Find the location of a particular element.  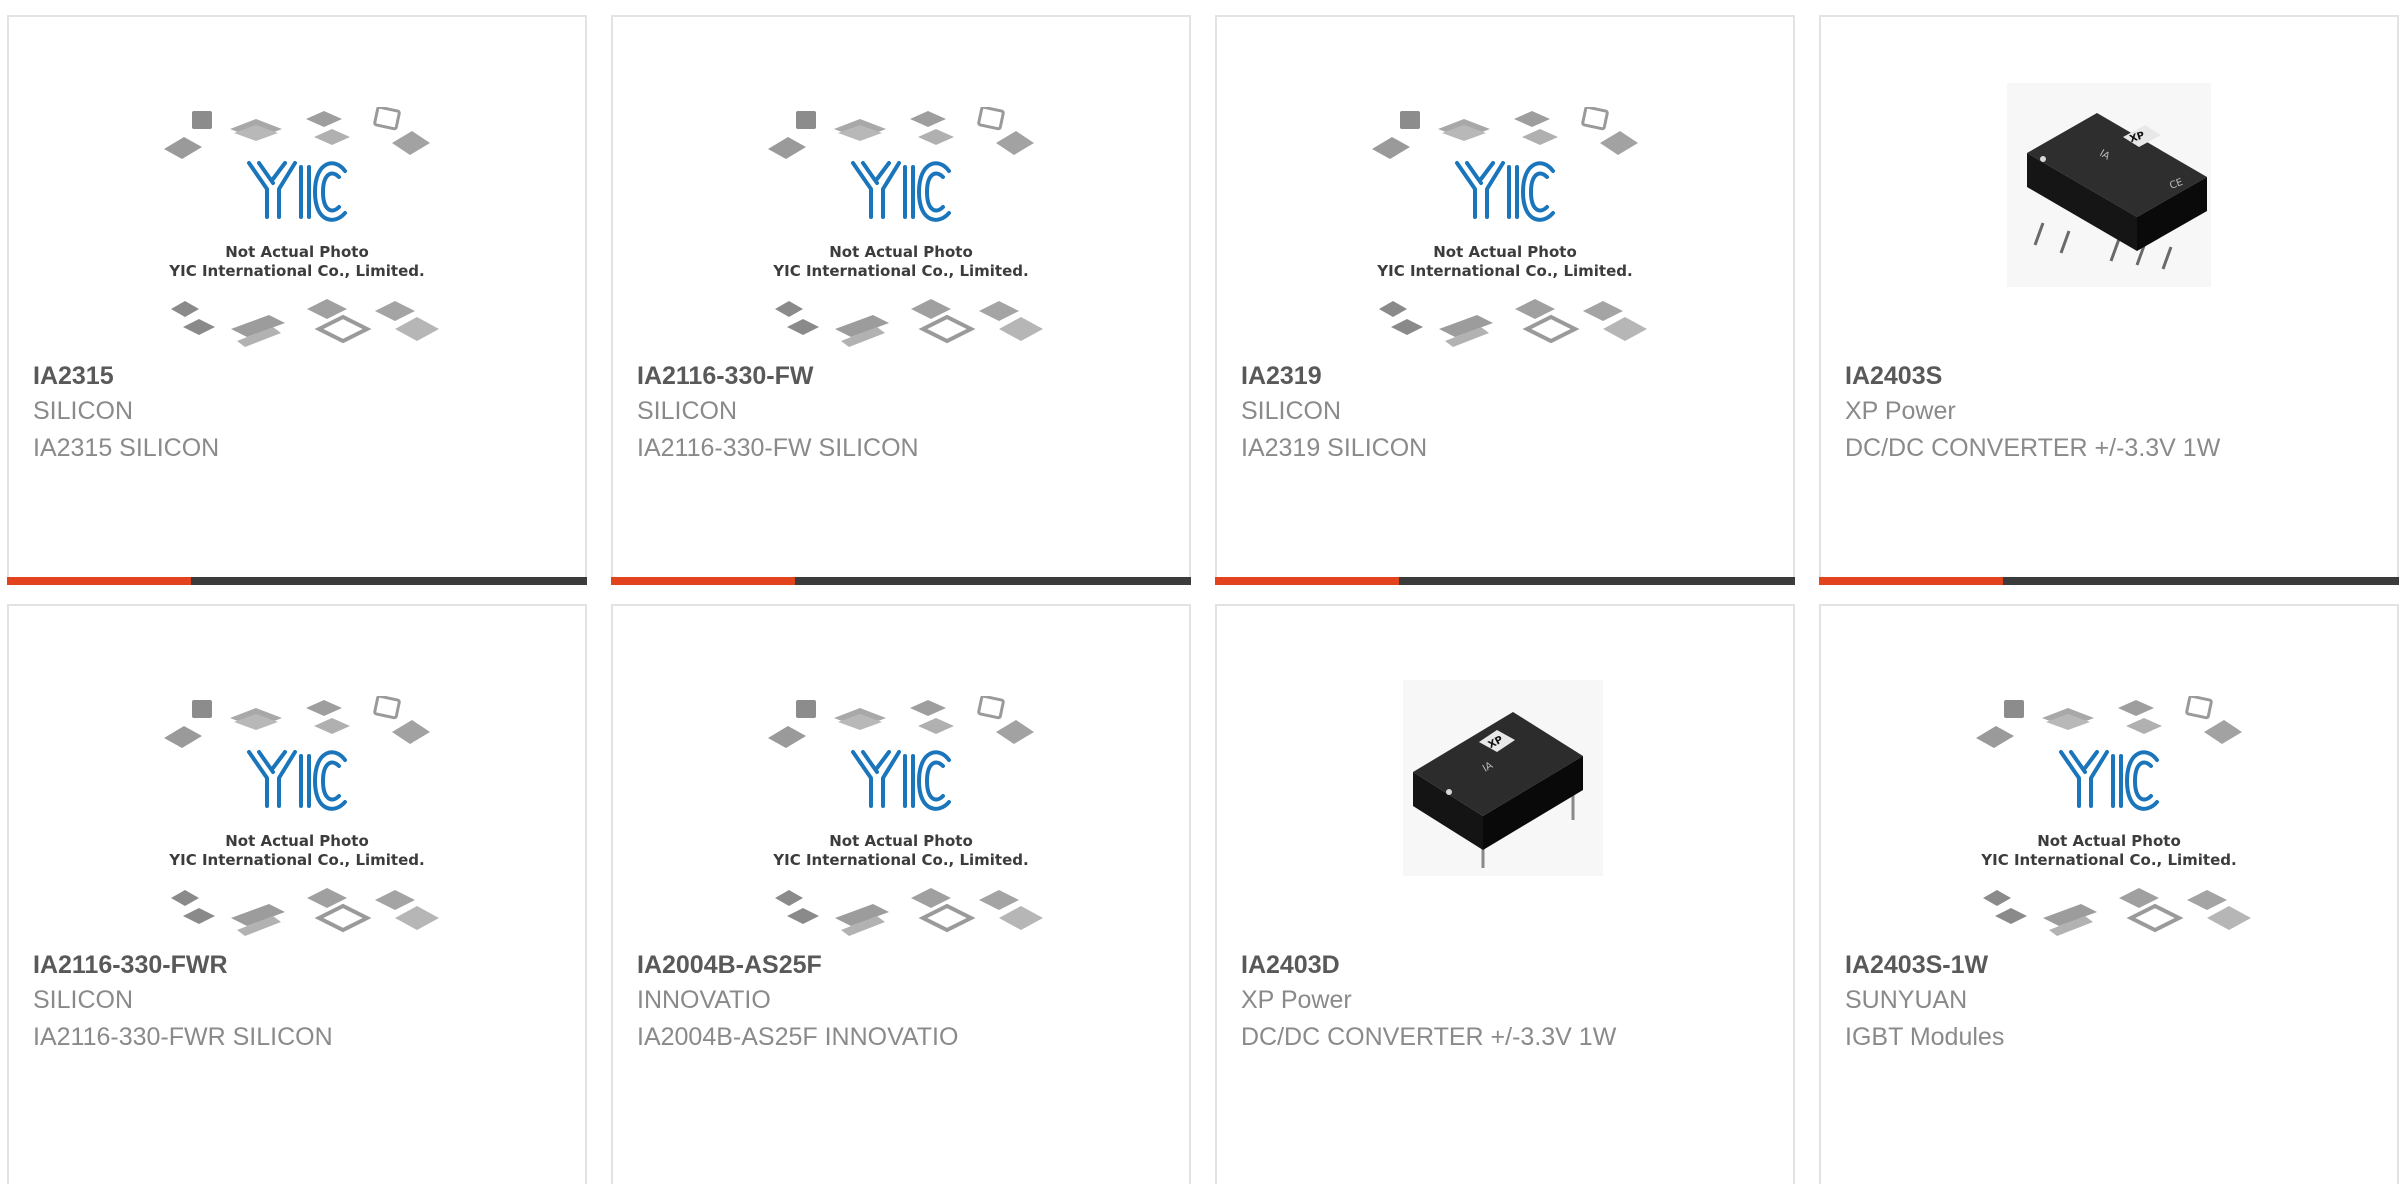

dip-module-photo: XP IA is located at coordinates (1505, 776).